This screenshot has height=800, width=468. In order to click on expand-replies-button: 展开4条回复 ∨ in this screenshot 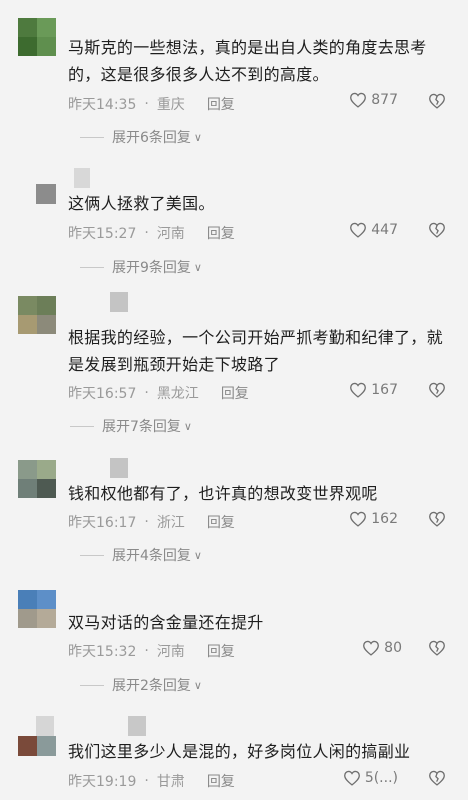, I will do `click(141, 555)`.